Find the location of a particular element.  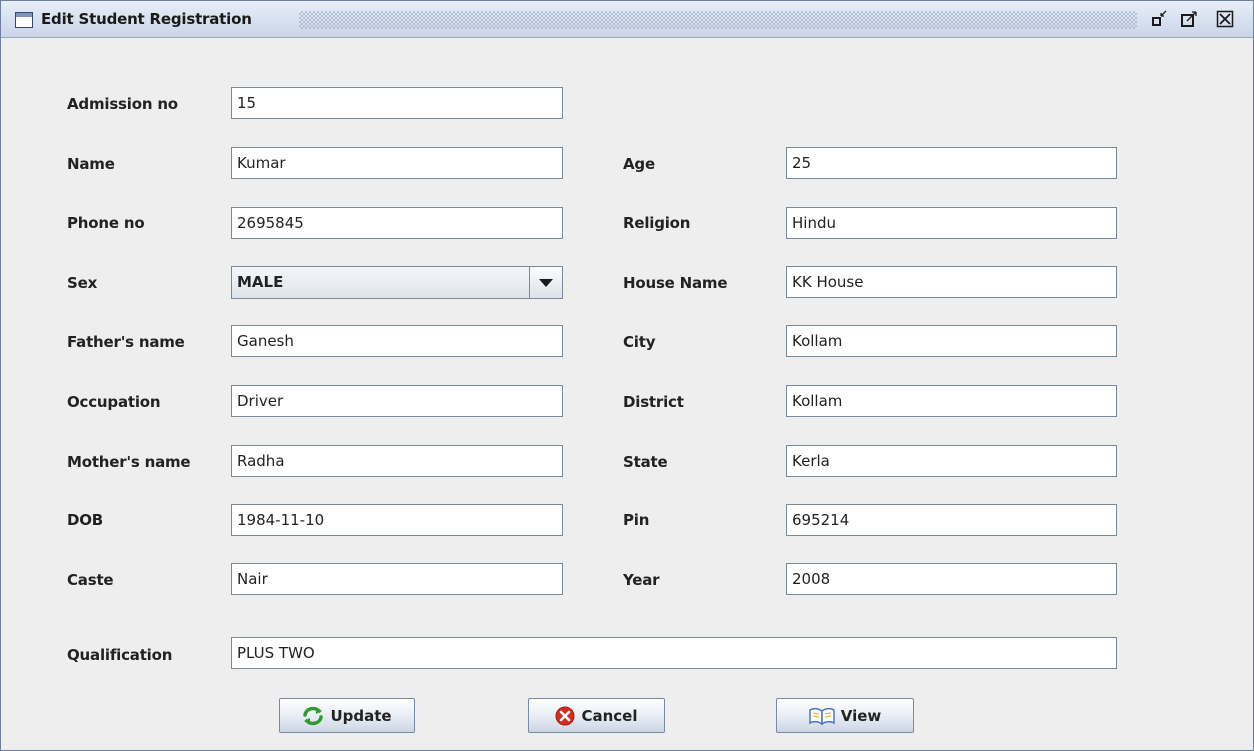

maximize-icon is located at coordinates (1189, 19).